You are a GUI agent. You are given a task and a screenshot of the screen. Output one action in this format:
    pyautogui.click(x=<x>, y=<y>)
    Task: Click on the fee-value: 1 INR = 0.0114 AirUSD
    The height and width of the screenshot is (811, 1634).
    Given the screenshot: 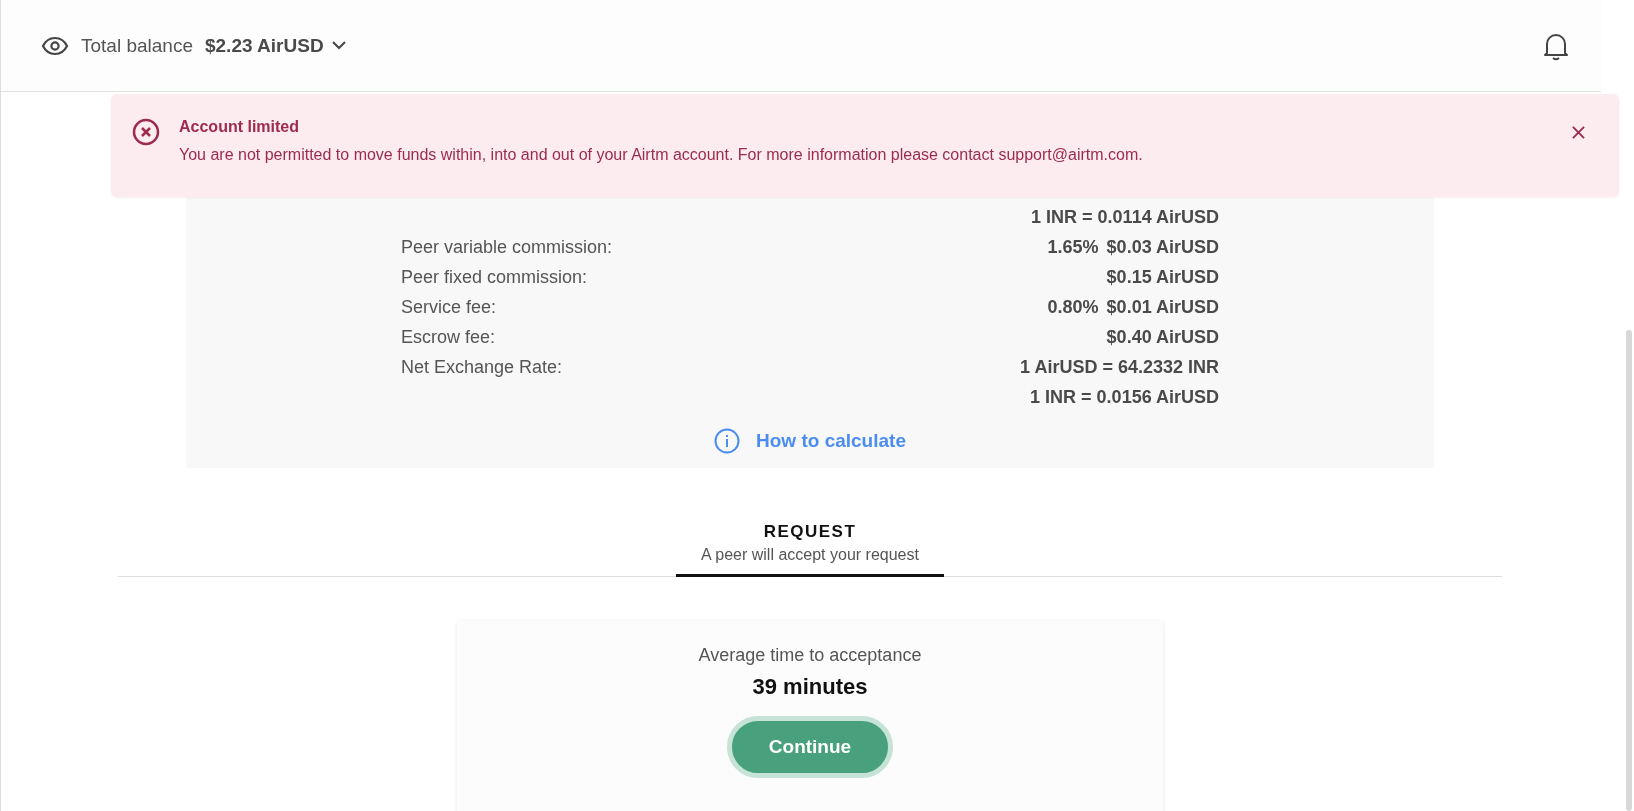 What is the action you would take?
    pyautogui.click(x=1125, y=217)
    